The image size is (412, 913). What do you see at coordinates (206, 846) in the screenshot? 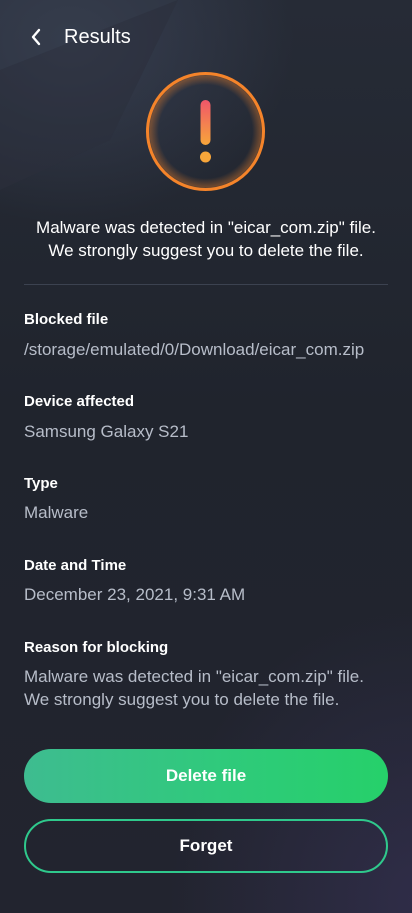
I see `forget-button: Forget` at bounding box center [206, 846].